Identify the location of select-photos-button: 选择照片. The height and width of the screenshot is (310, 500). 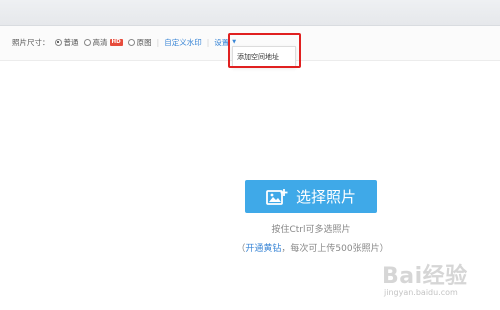
(311, 196).